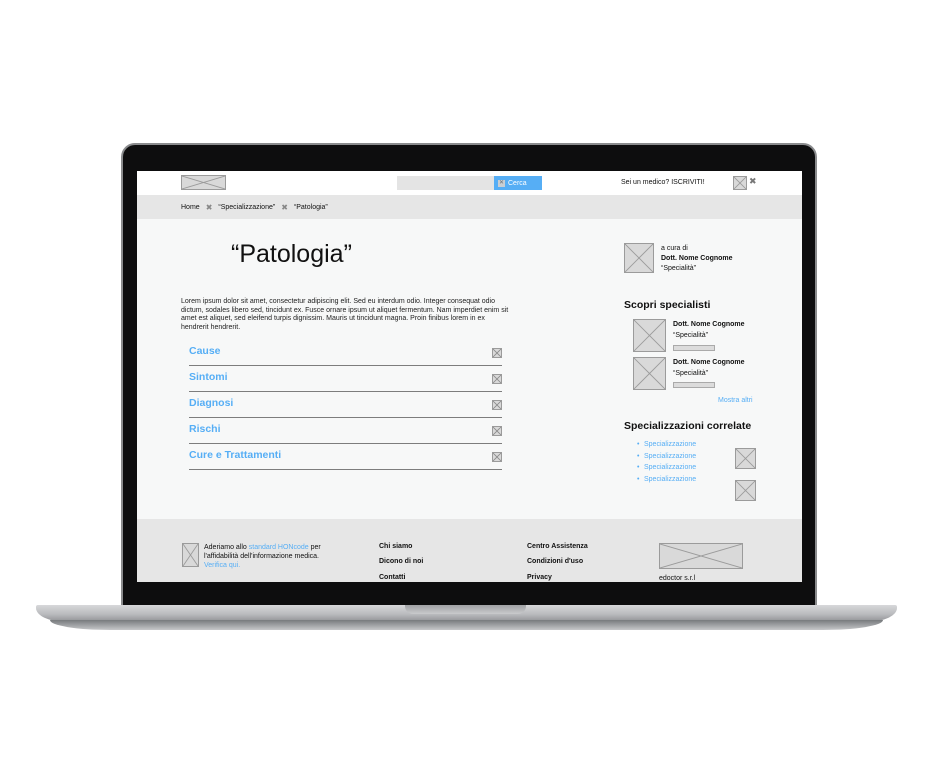 Image resolution: width=948 pixels, height=773 pixels. What do you see at coordinates (345, 379) in the screenshot?
I see `accordion-item-sintomi: Sintomi` at bounding box center [345, 379].